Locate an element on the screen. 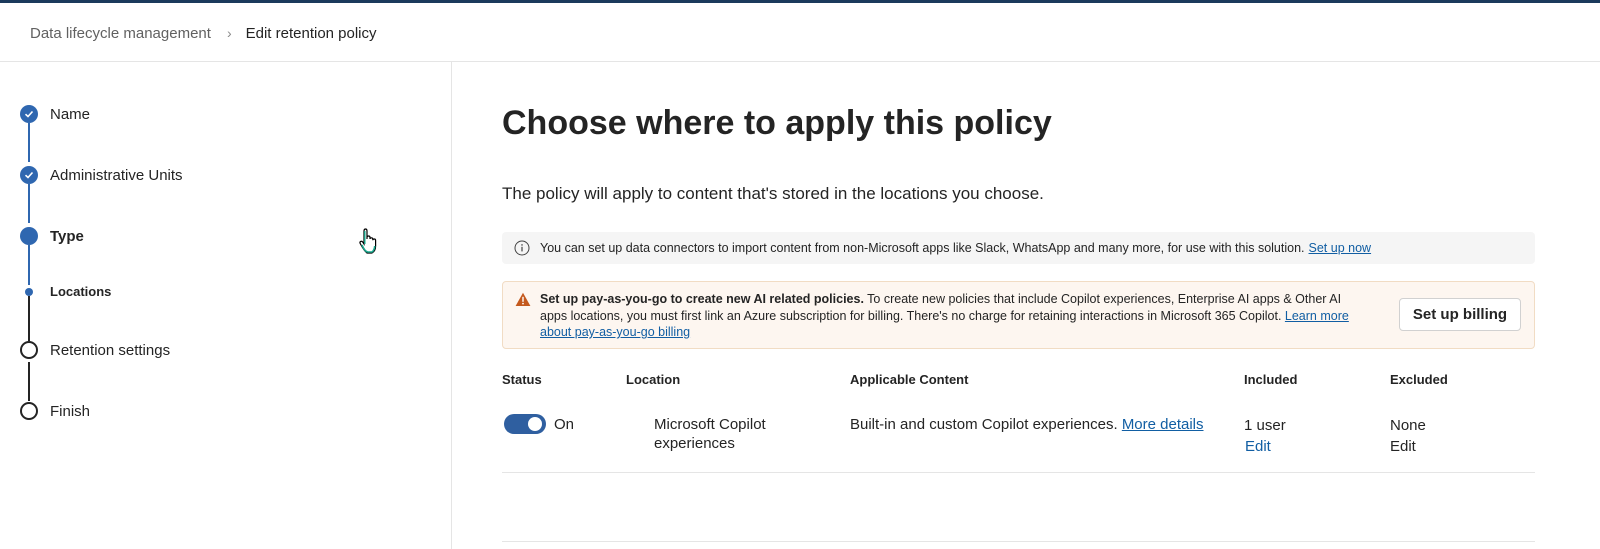  excluded-value: None is located at coordinates (1408, 425).